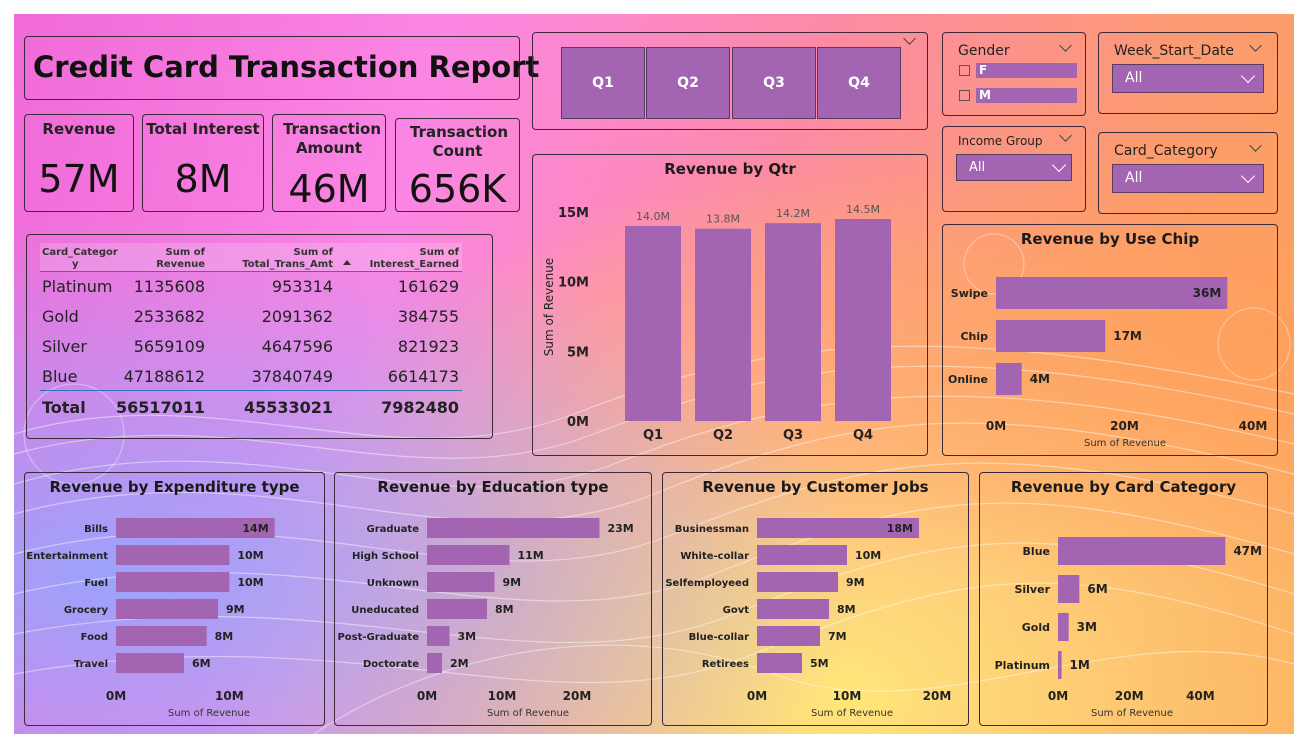 This screenshot has height=742, width=1308. Describe the element at coordinates (1026, 70) in the screenshot. I see `gender-option-f: F` at that location.